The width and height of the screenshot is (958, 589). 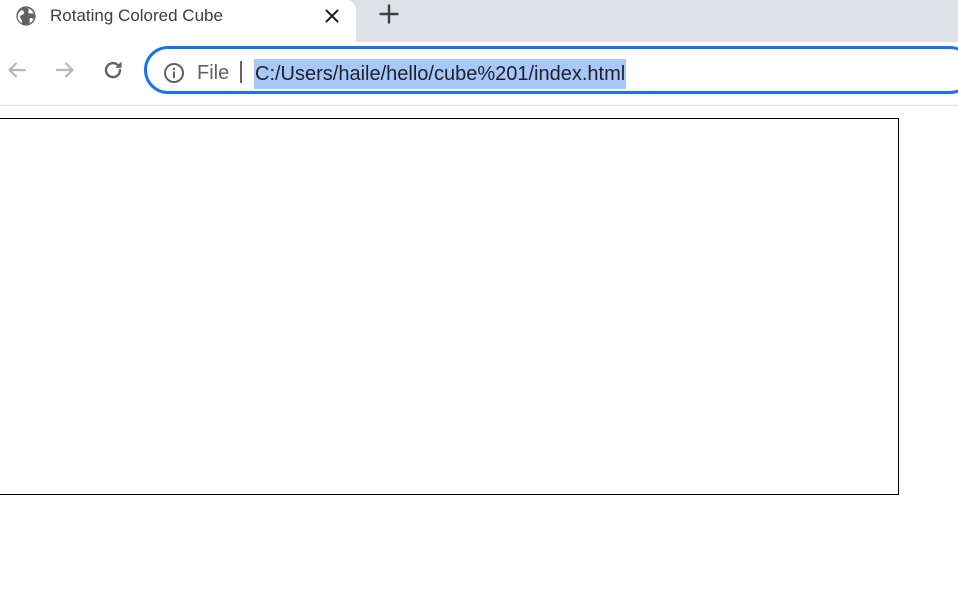 I want to click on forward-arrow-icon, so click(x=65, y=72).